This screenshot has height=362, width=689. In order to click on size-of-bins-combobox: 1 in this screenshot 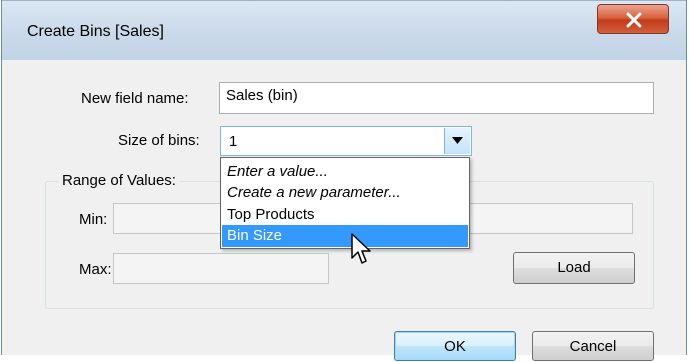, I will do `click(346, 141)`.